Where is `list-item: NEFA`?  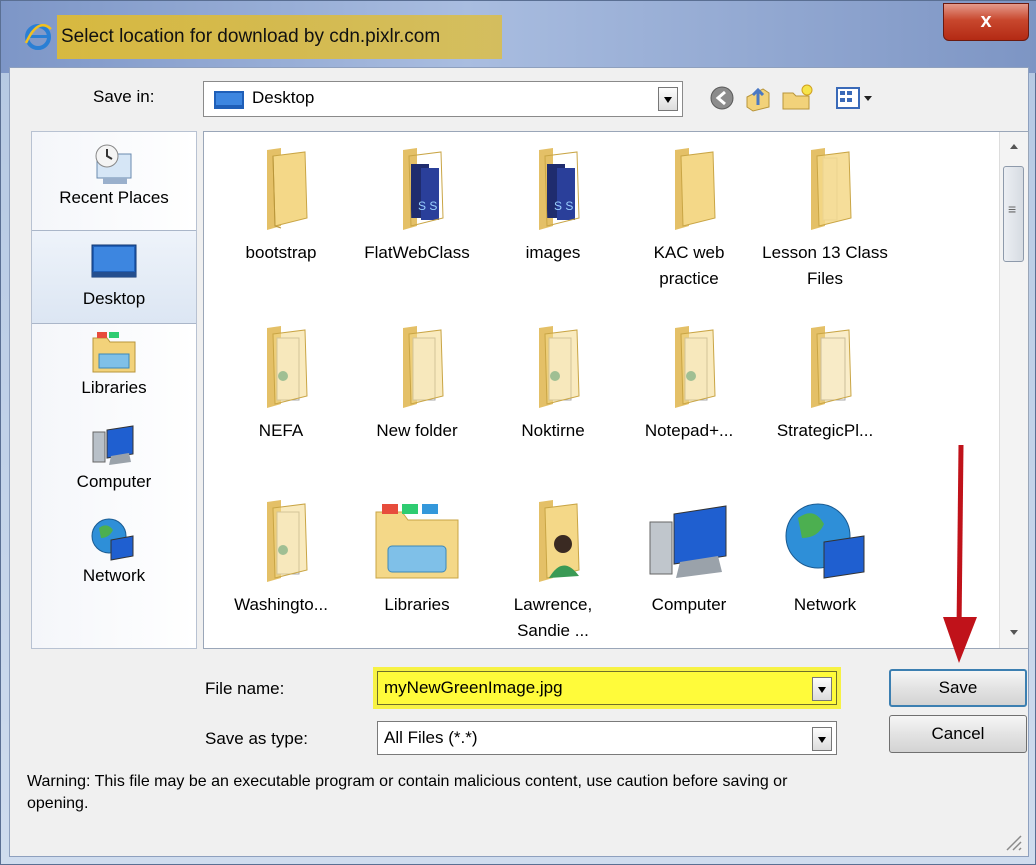
list-item: NEFA is located at coordinates (281, 384).